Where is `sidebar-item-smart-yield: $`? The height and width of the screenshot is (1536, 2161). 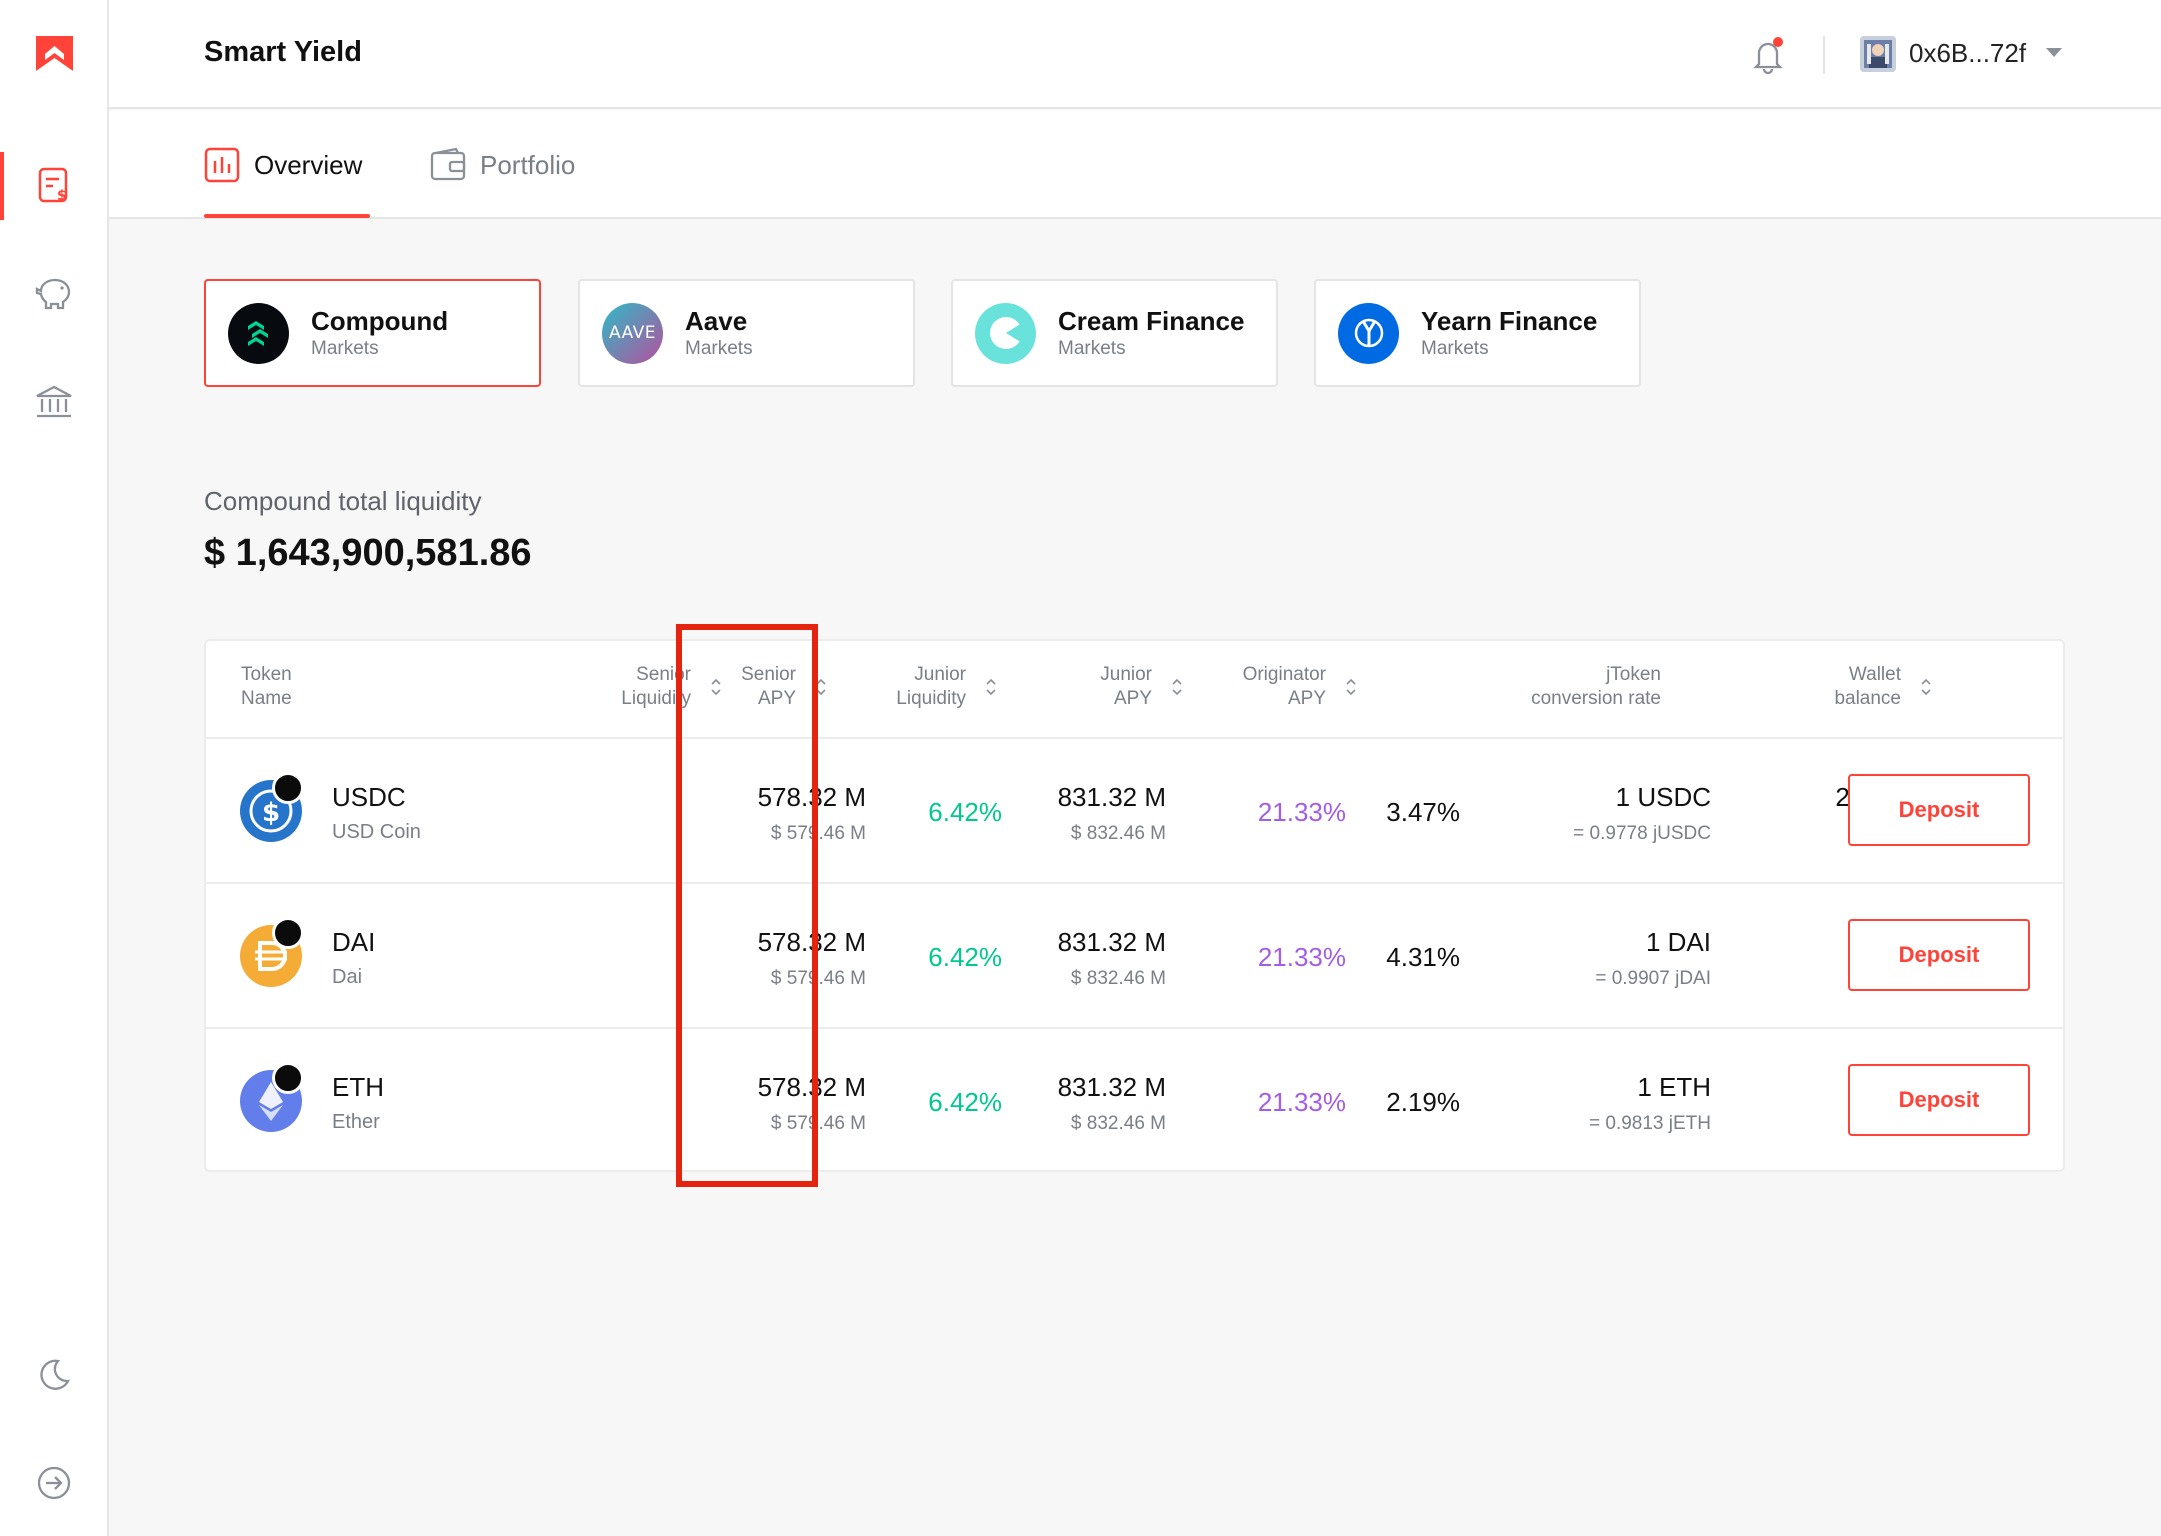
sidebar-item-smart-yield: $ is located at coordinates (54, 186).